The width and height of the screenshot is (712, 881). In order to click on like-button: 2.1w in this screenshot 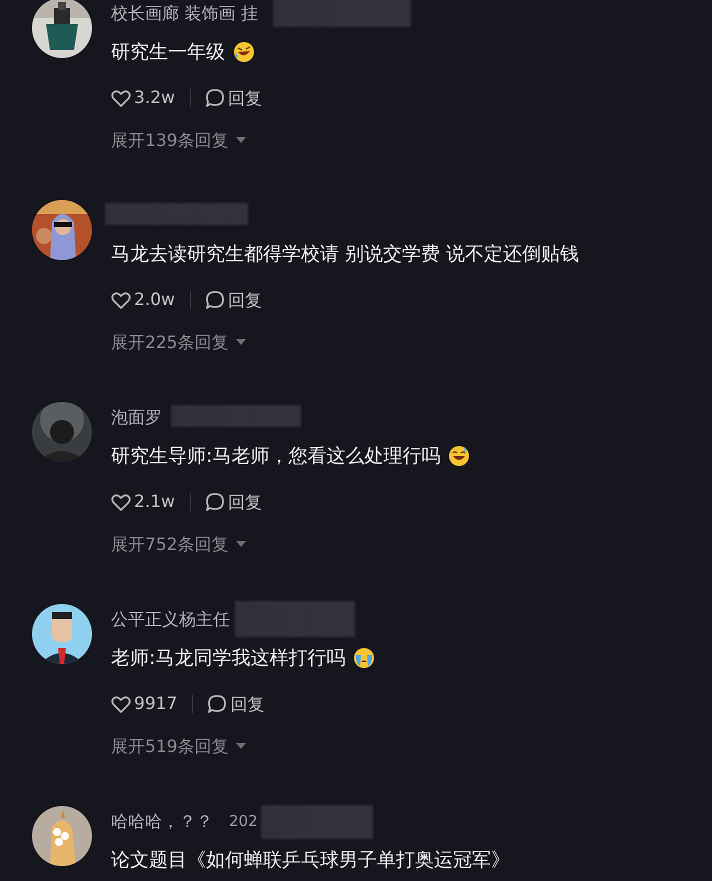, I will do `click(143, 502)`.